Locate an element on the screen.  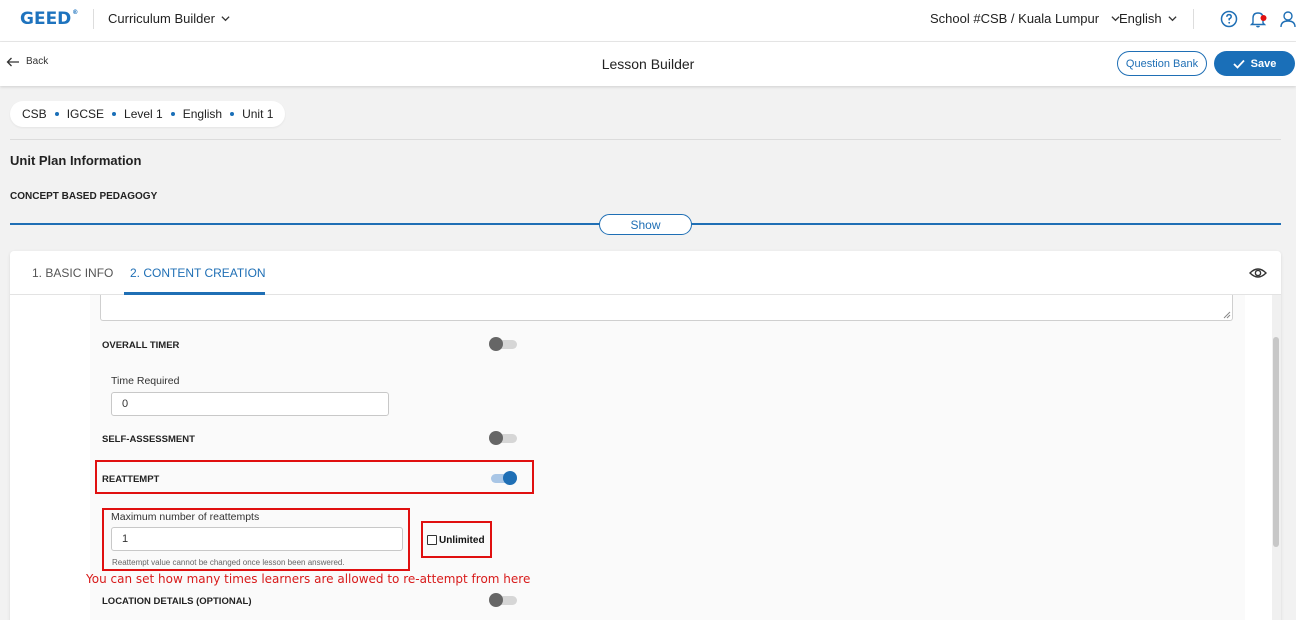
max-reattempts-label: Maximum number of reattempts is located at coordinates (185, 517).